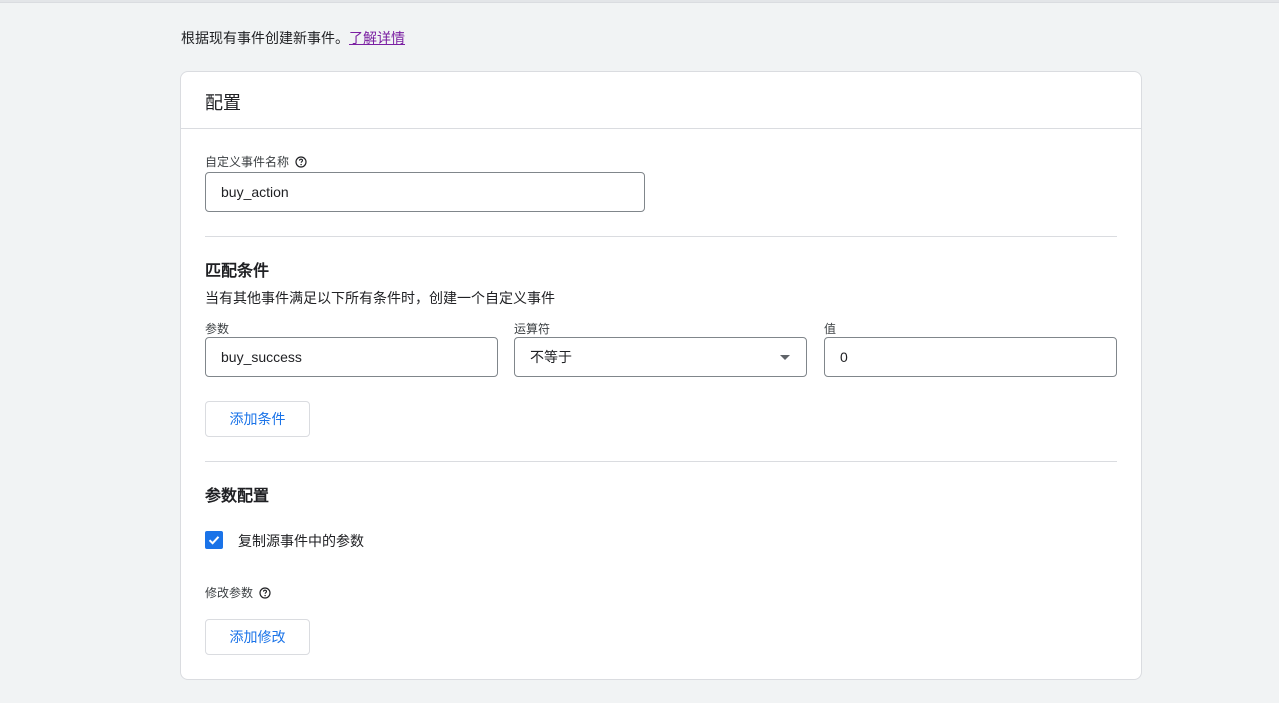 The image size is (1279, 703). I want to click on copy-params-checkbox, so click(214, 540).